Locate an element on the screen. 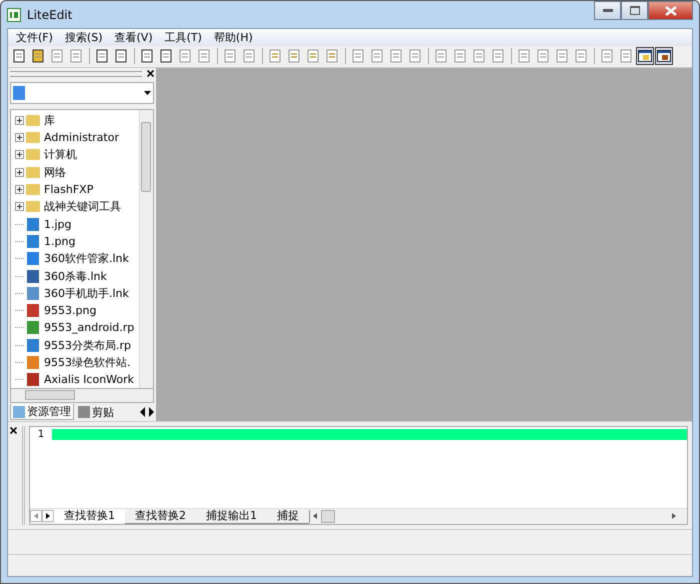 This screenshot has height=584, width=700. window-title: LiteEdit is located at coordinates (49, 15).